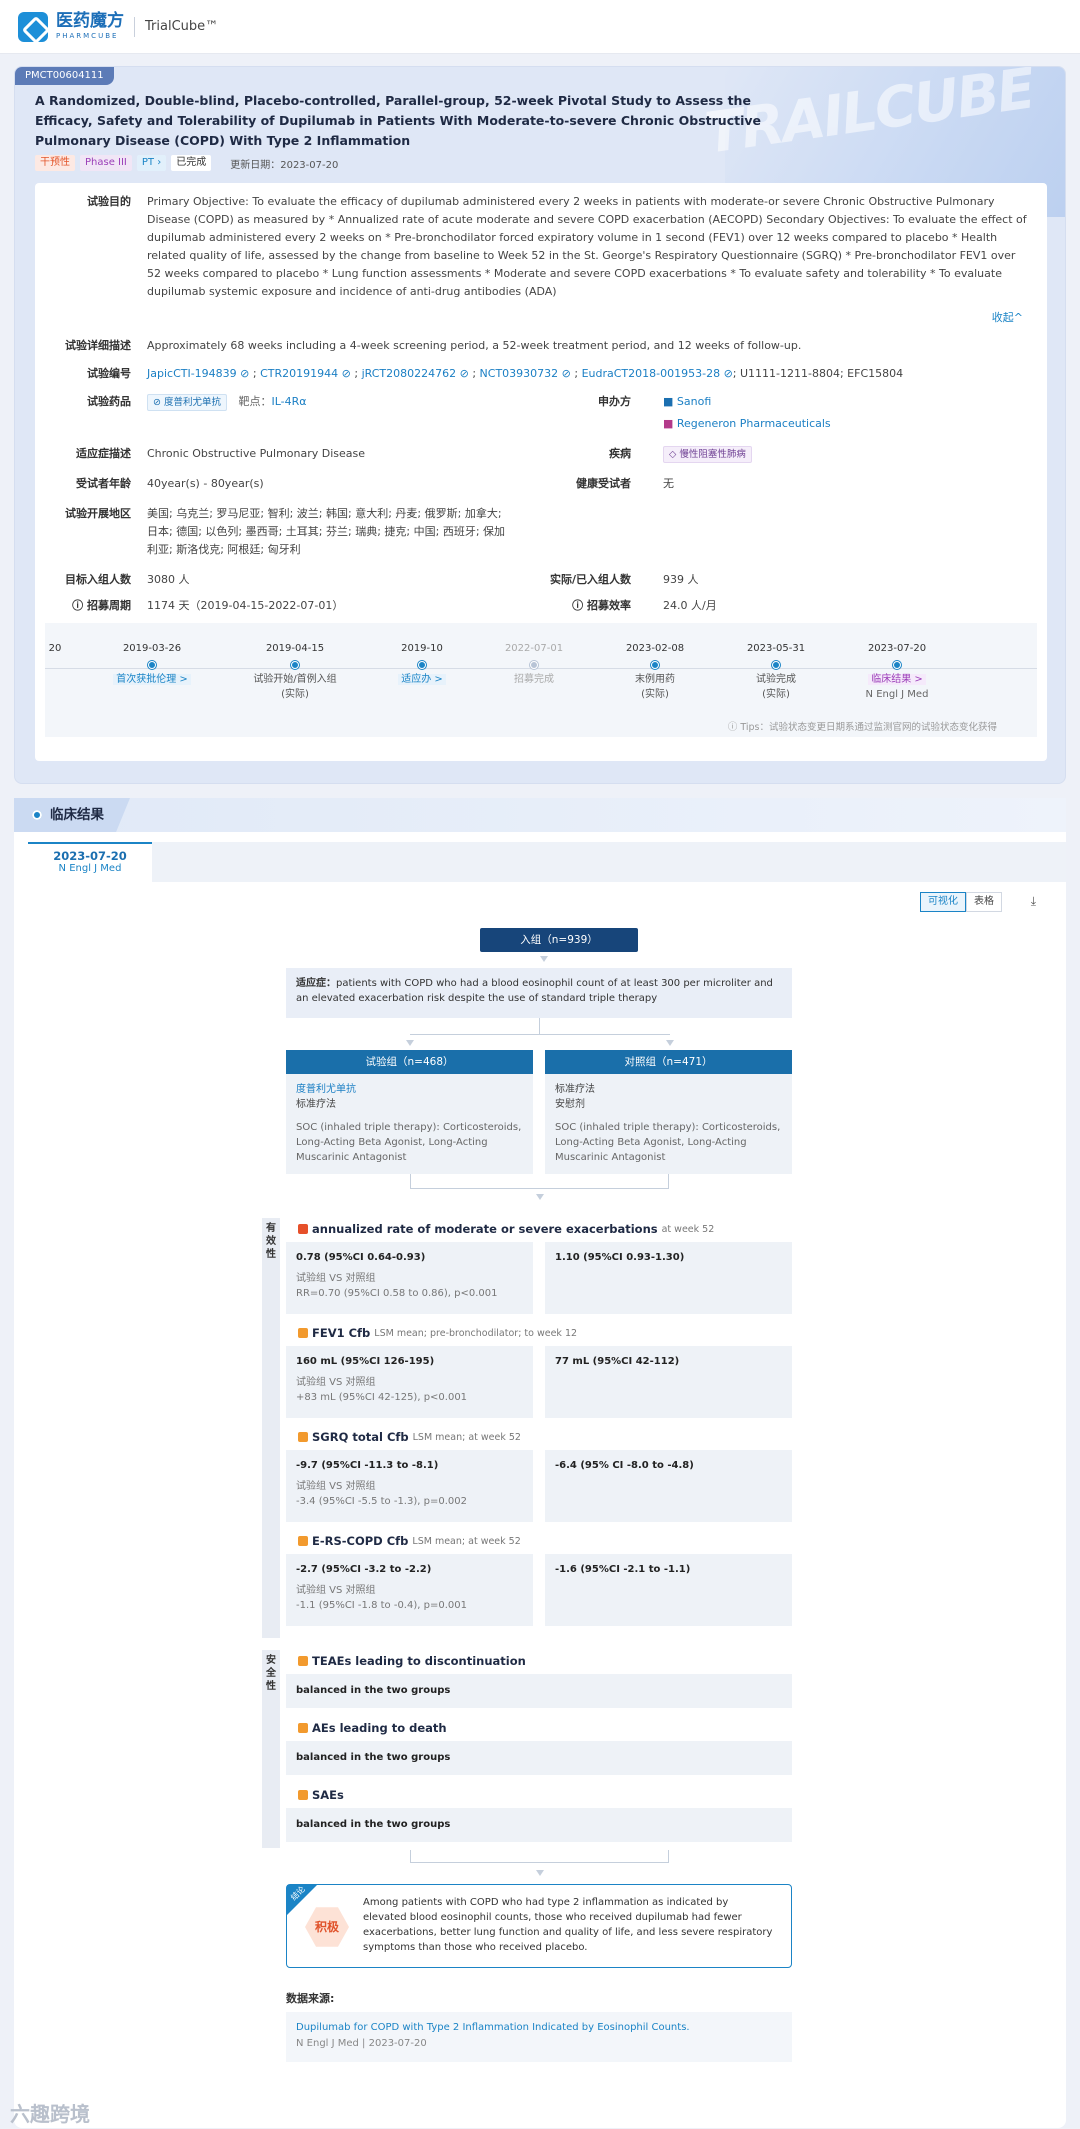 This screenshot has height=2129, width=1080. Describe the element at coordinates (668, 1486) in the screenshot. I see `outcome-cell-control: -6.4 (95% CI -8.0 to -4.8)` at that location.